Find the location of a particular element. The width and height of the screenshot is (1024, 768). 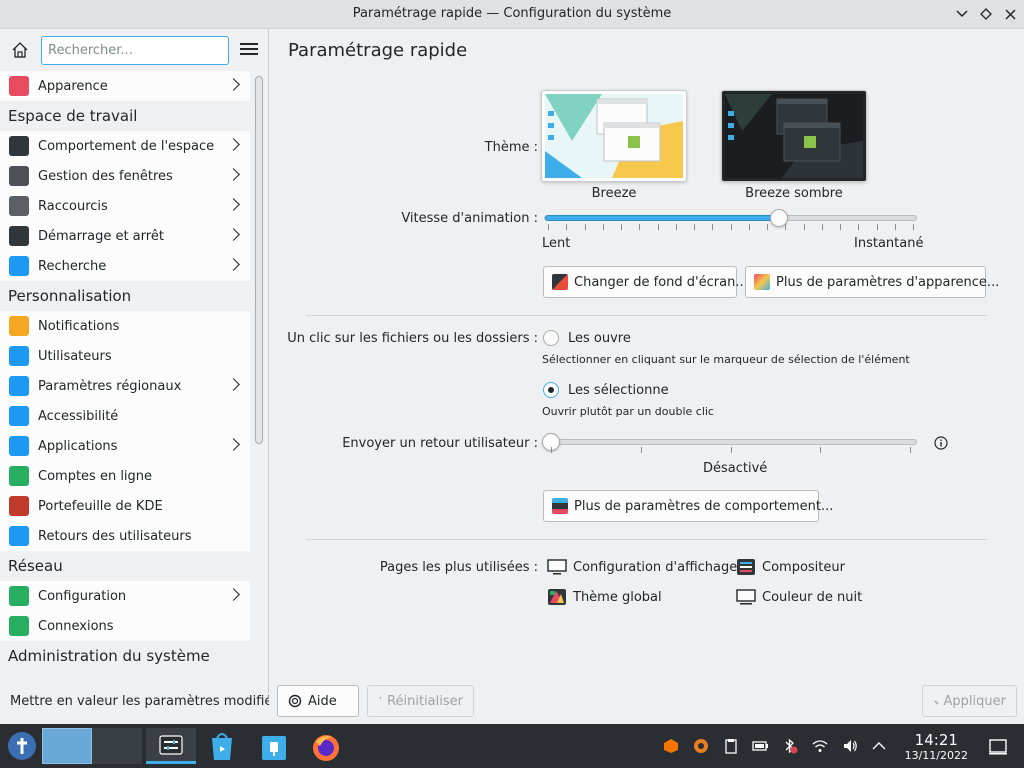

most-used-label: Pages les plus utilisées : is located at coordinates (458, 567).